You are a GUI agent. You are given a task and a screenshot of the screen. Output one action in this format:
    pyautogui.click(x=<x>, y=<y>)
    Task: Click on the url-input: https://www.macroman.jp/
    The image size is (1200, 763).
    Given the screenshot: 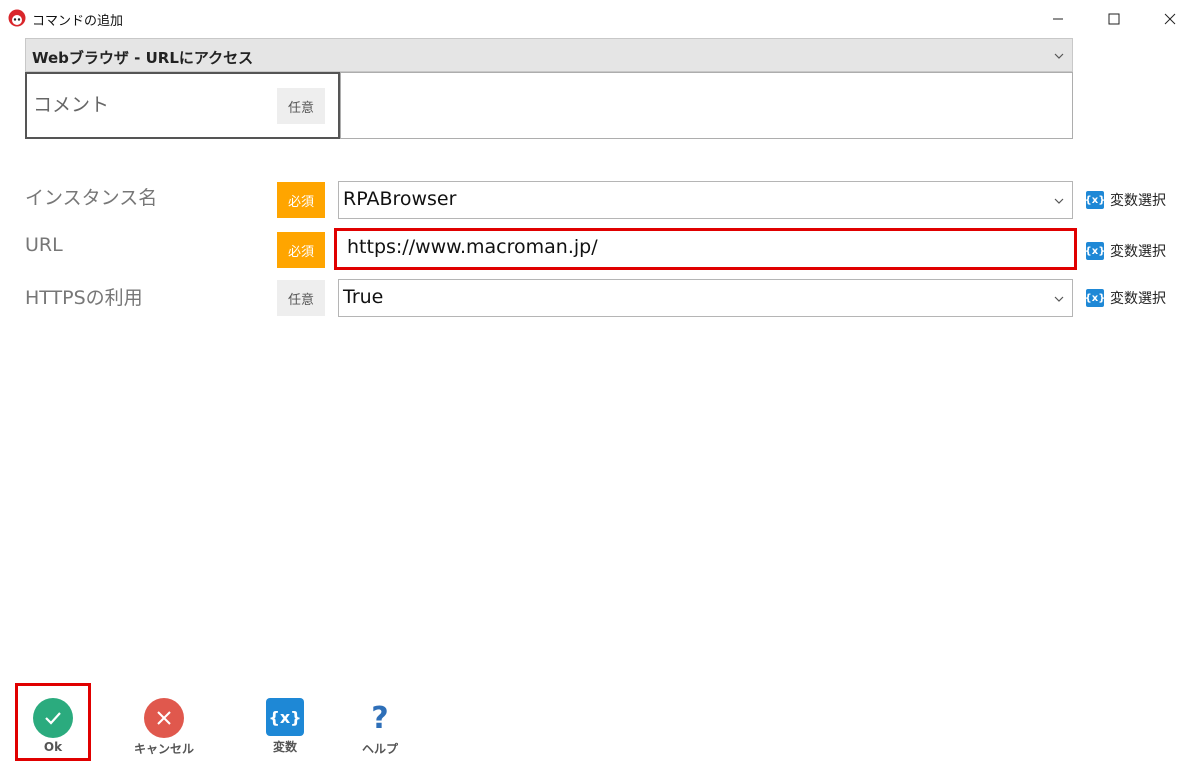 What is the action you would take?
    pyautogui.click(x=705, y=249)
    